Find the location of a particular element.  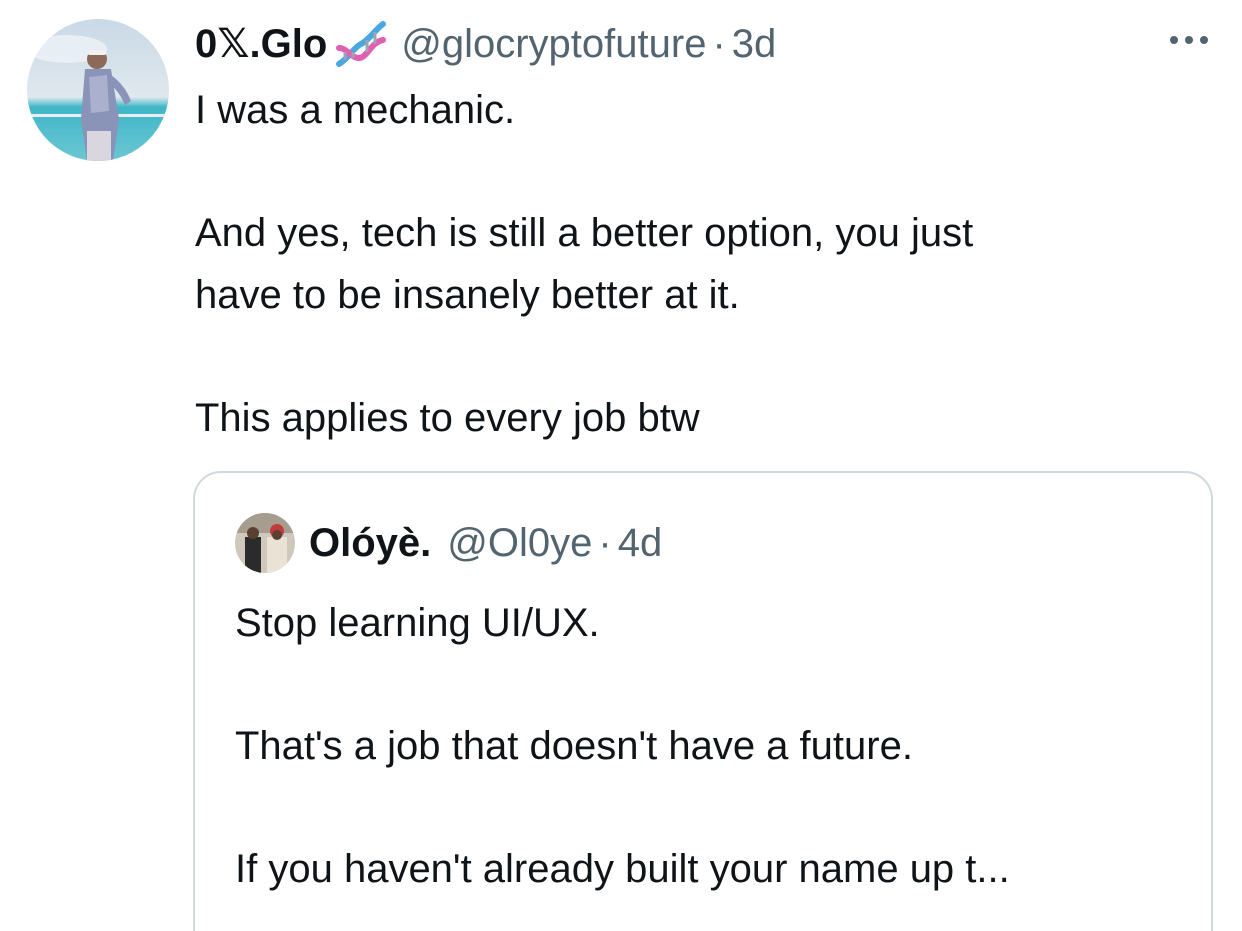

avatar is located at coordinates (98, 90).